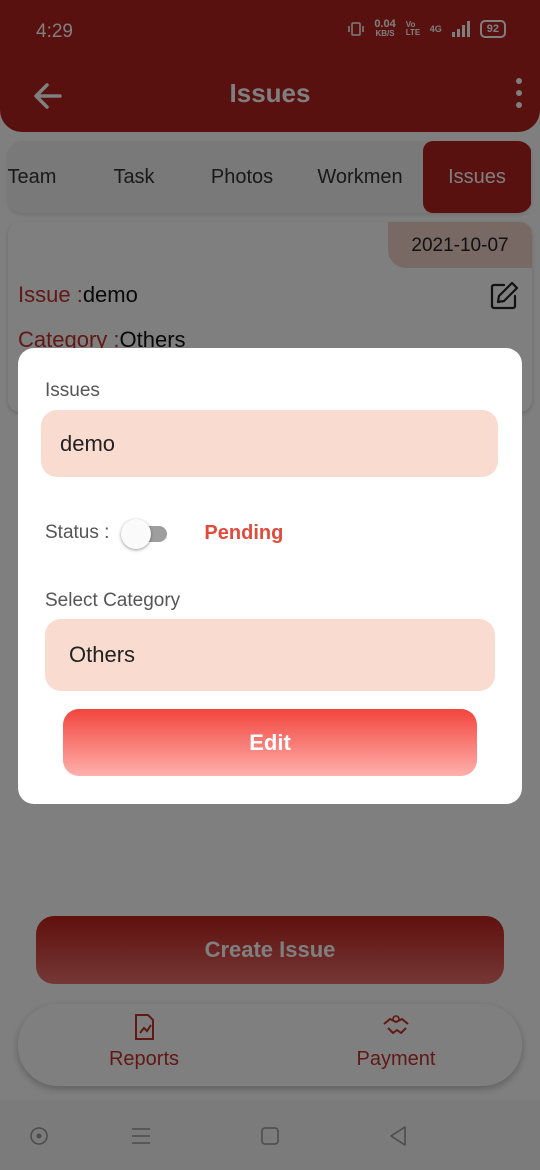 The image size is (540, 1170). I want to click on status-label: Status :, so click(77, 532).